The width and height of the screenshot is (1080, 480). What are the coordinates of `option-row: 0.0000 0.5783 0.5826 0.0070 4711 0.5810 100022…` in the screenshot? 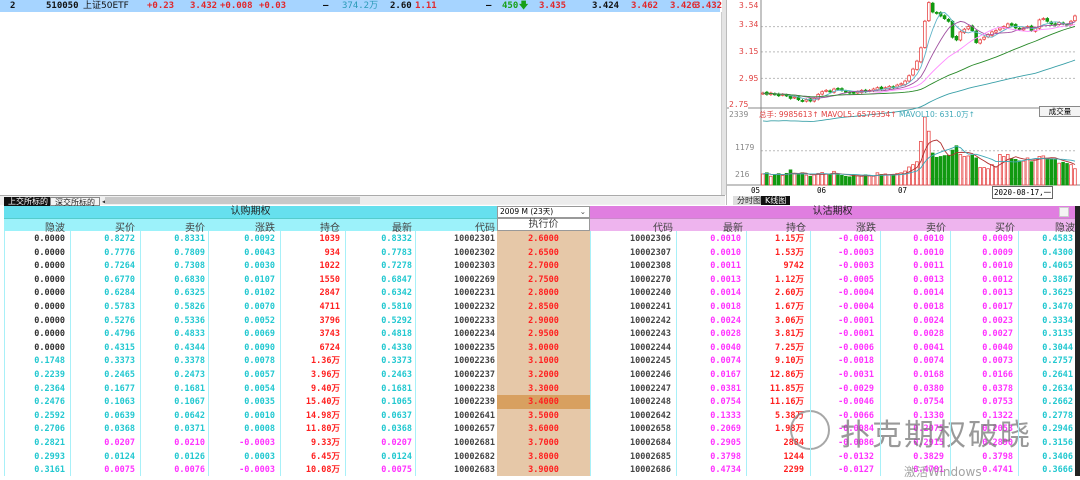 It's located at (540, 307).